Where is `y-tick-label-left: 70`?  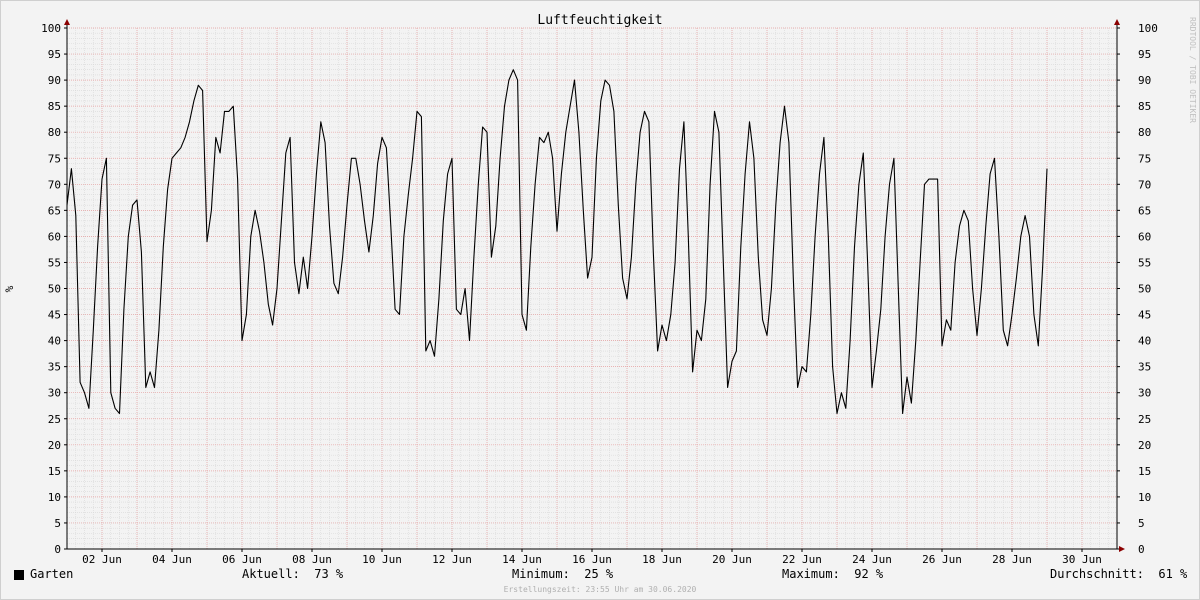 y-tick-label-left: 70 is located at coordinates (54, 184).